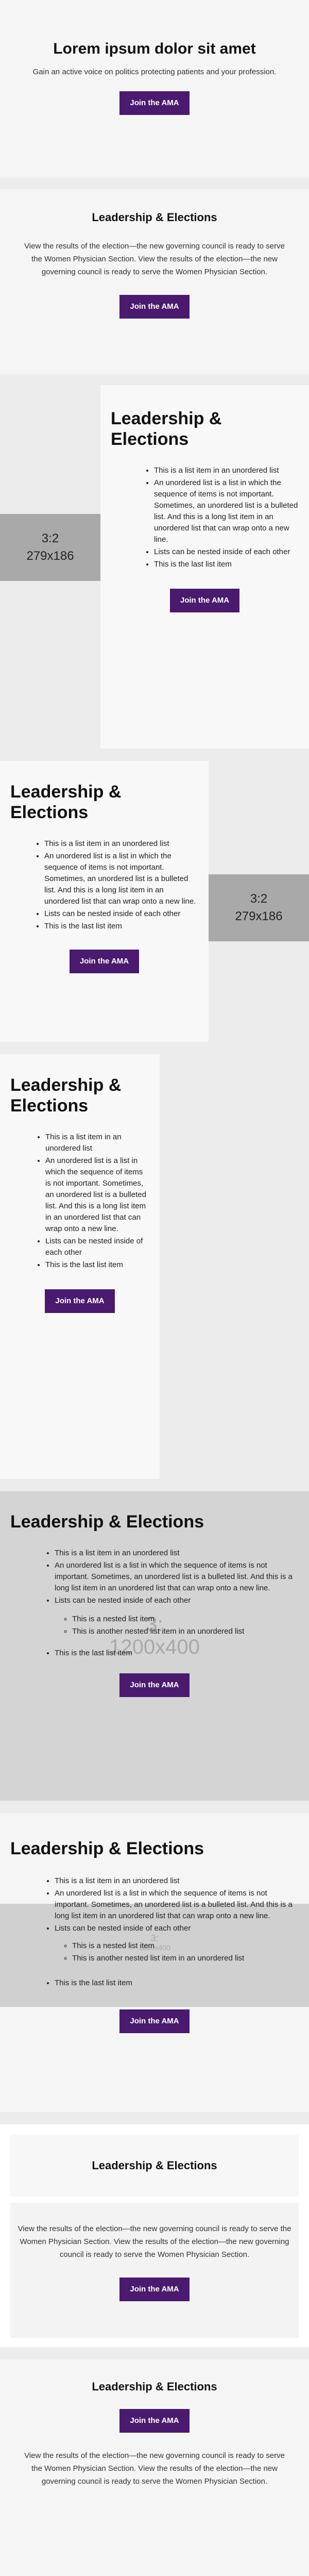  Describe the element at coordinates (234, 1266) in the screenshot. I see `media-column` at that location.